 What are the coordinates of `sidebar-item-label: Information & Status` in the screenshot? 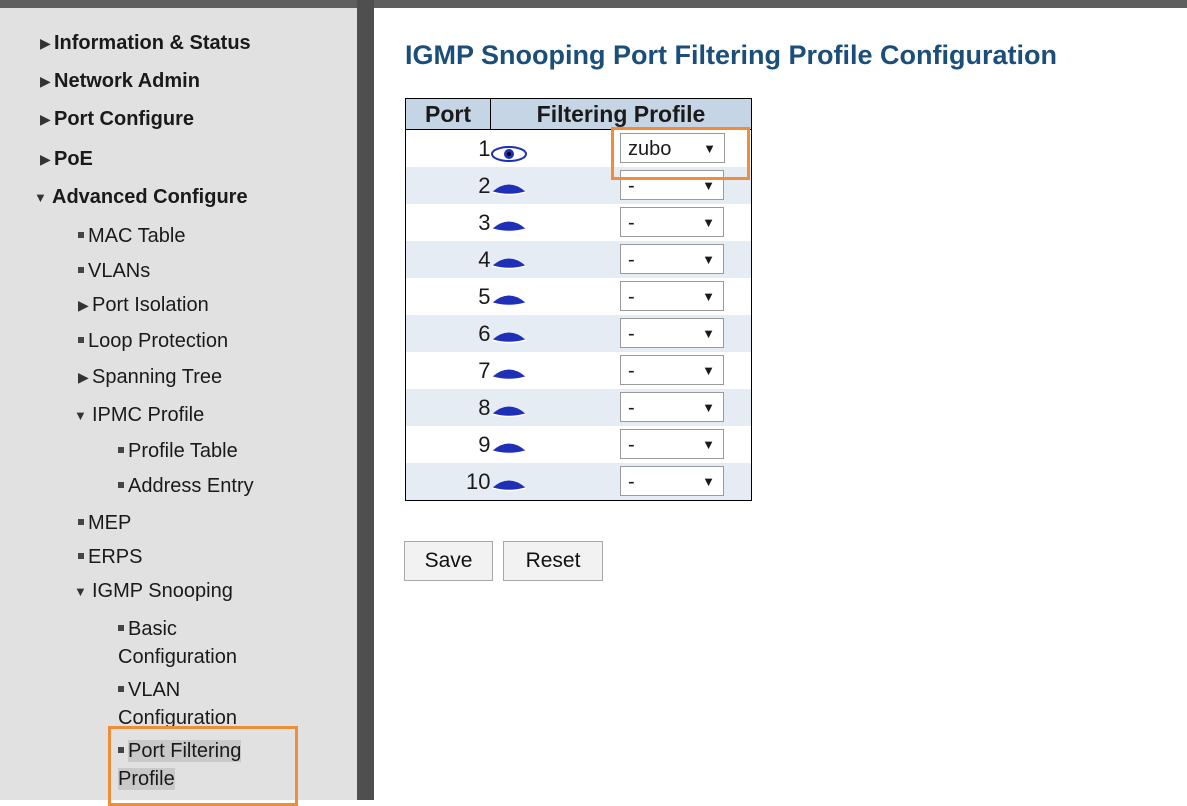 It's located at (152, 43).